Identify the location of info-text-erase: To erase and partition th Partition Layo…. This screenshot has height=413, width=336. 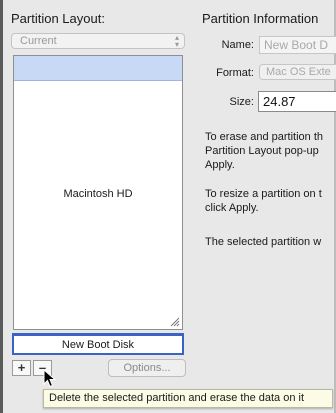
(264, 151).